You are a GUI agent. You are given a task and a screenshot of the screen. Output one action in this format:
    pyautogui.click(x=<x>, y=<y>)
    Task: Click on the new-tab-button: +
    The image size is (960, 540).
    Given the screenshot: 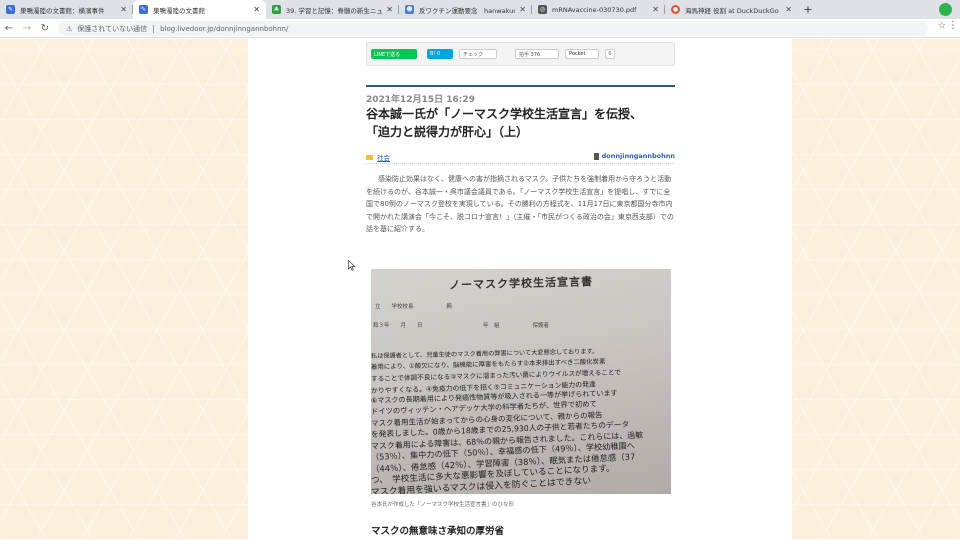 What is the action you would take?
    pyautogui.click(x=808, y=9)
    